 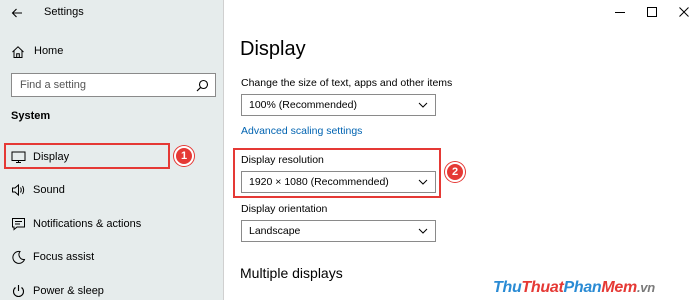 I want to click on watermark-logo: ThuThuatPhanMem.vn, so click(x=574, y=287).